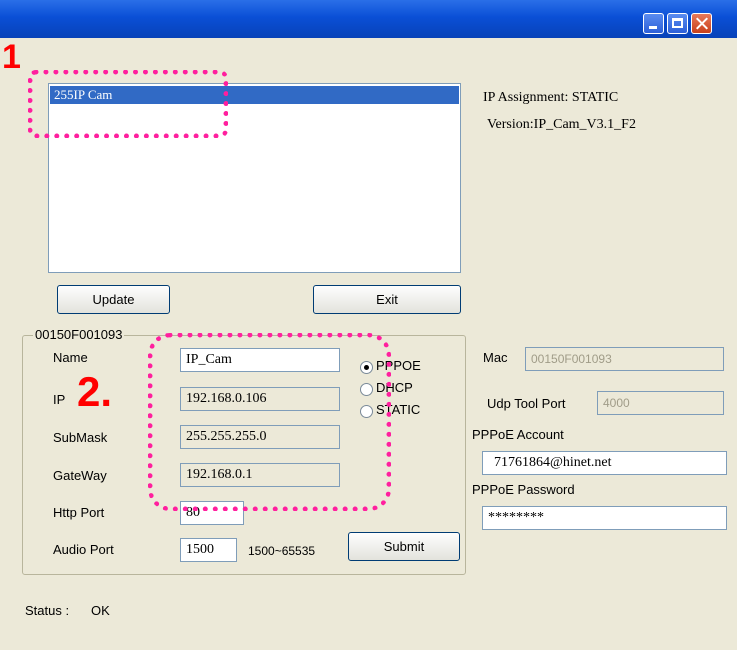 This screenshot has width=737, height=650. What do you see at coordinates (660, 403) in the screenshot?
I see `udp-tool-port-input: 4000` at bounding box center [660, 403].